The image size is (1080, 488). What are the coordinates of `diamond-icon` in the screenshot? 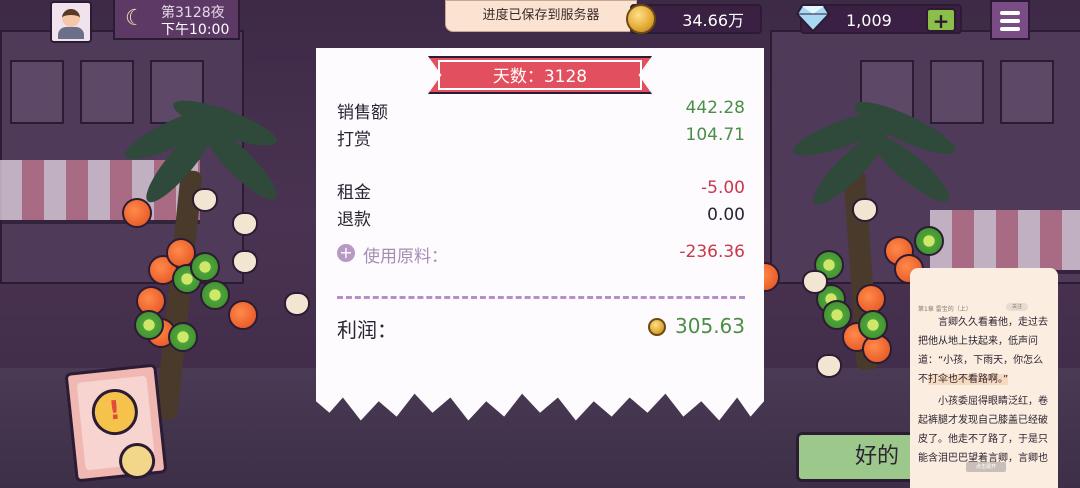 It's located at (813, 18).